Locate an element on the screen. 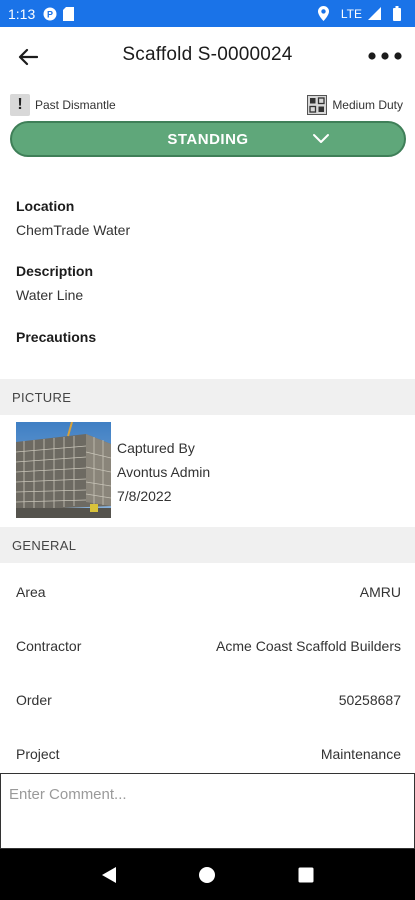 This screenshot has width=415, height=900. general-section-header: GENERAL is located at coordinates (207, 545).